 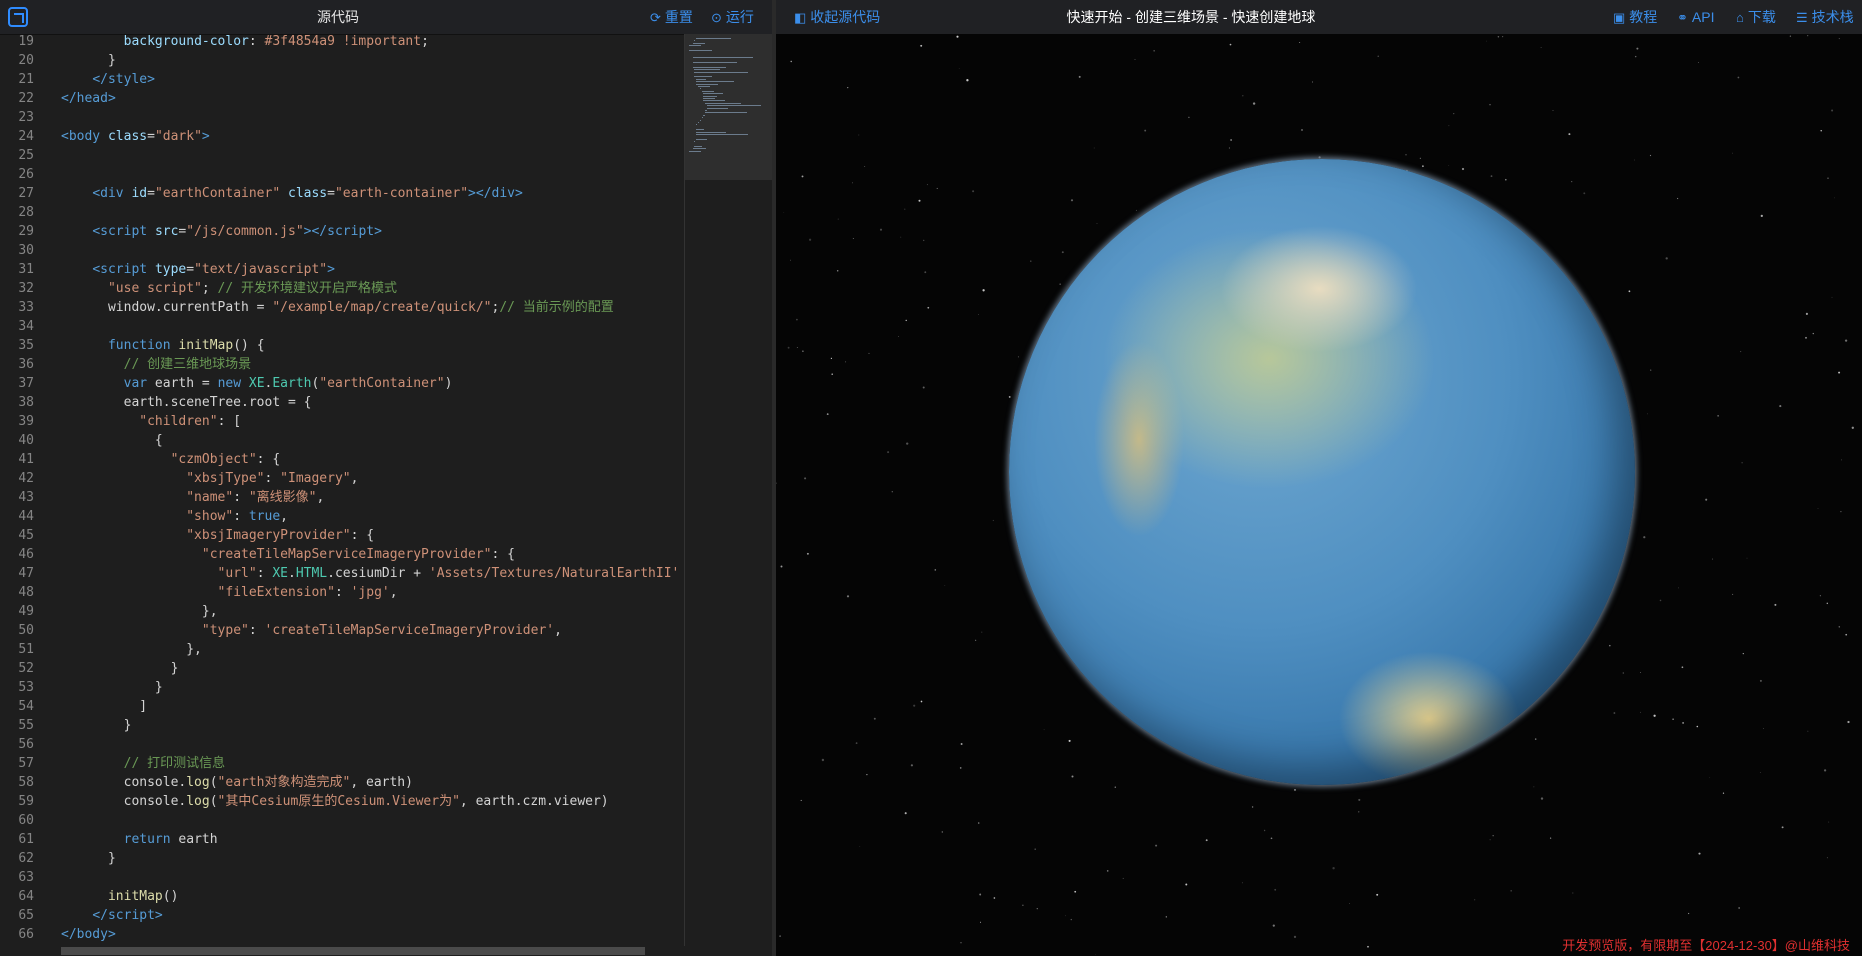 I want to click on code-text: <script src="/js/common.js"></script>, so click(x=237, y=231).